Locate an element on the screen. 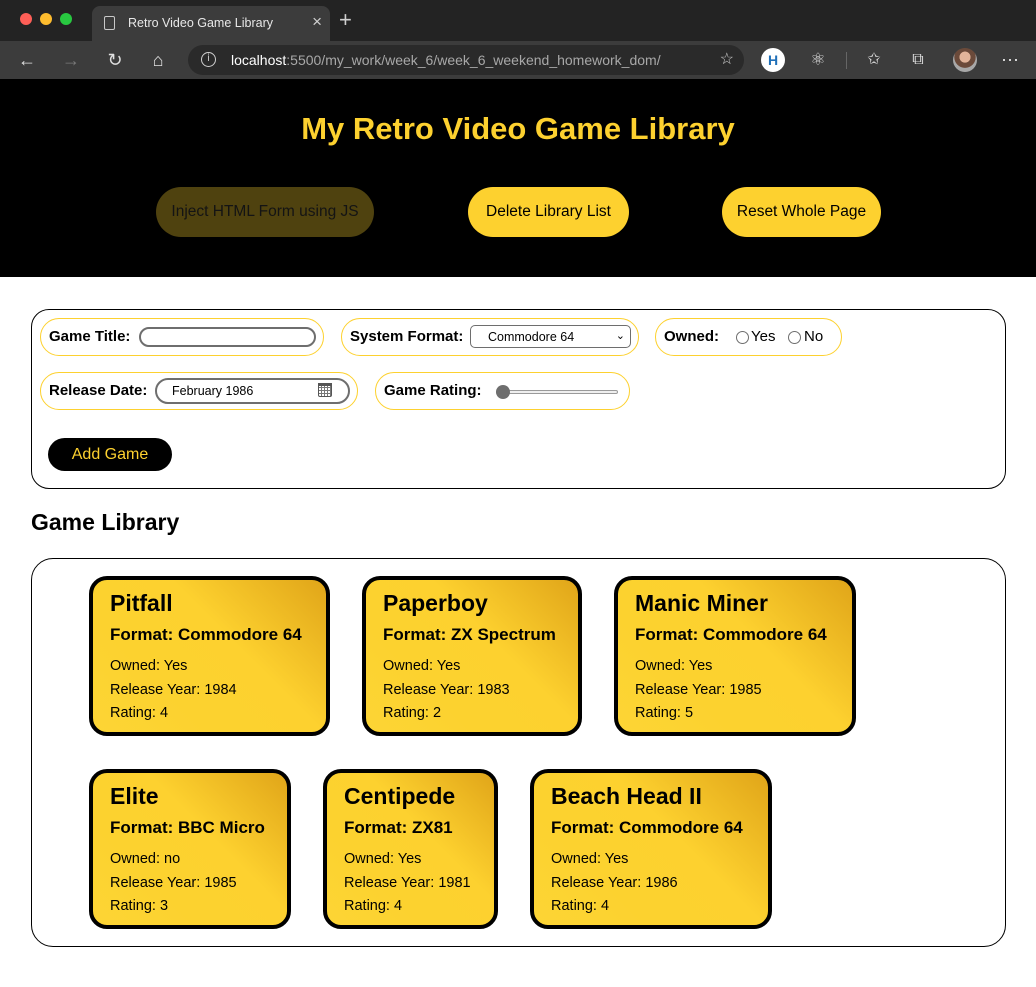 This screenshot has height=987, width=1036. owned-group: Owned: Yes No is located at coordinates (748, 337).